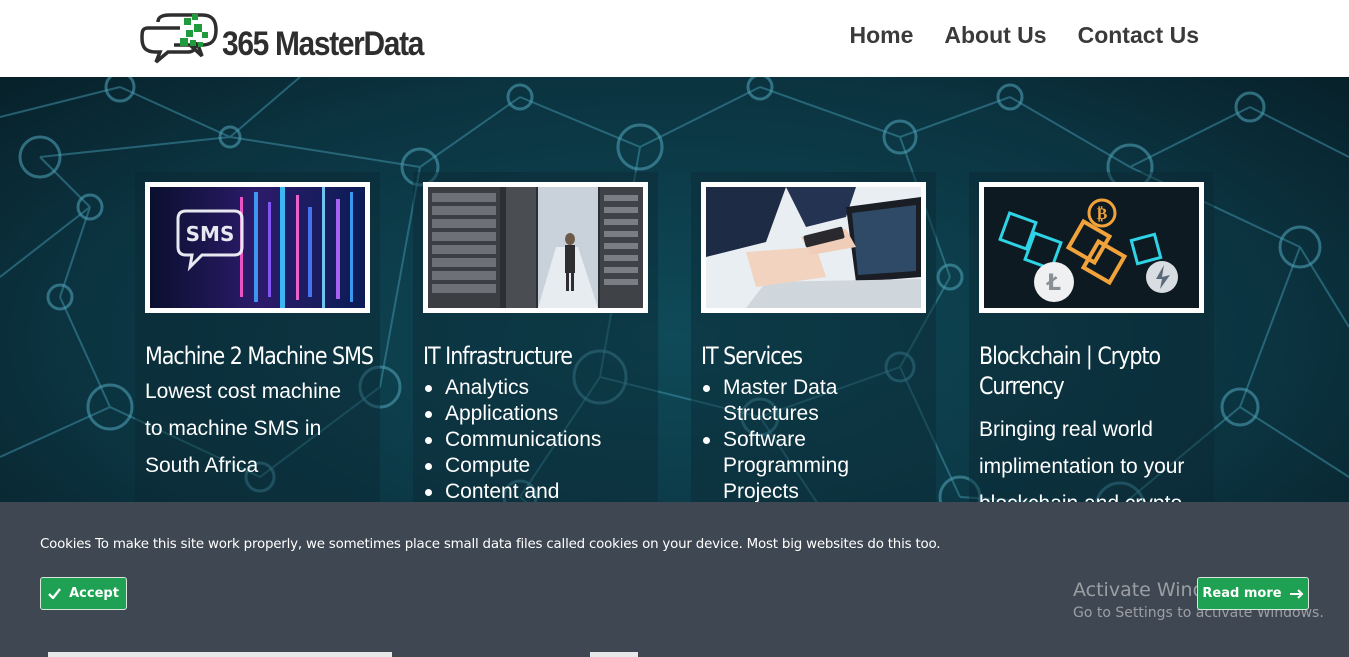 Image resolution: width=1349 pixels, height=657 pixels. I want to click on read-more-label: Read more, so click(1242, 593).